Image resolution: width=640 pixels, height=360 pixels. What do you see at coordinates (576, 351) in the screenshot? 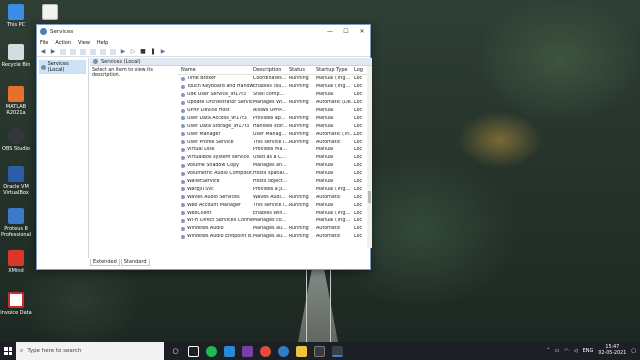
I see `volume-icon: ◁` at bounding box center [576, 351].